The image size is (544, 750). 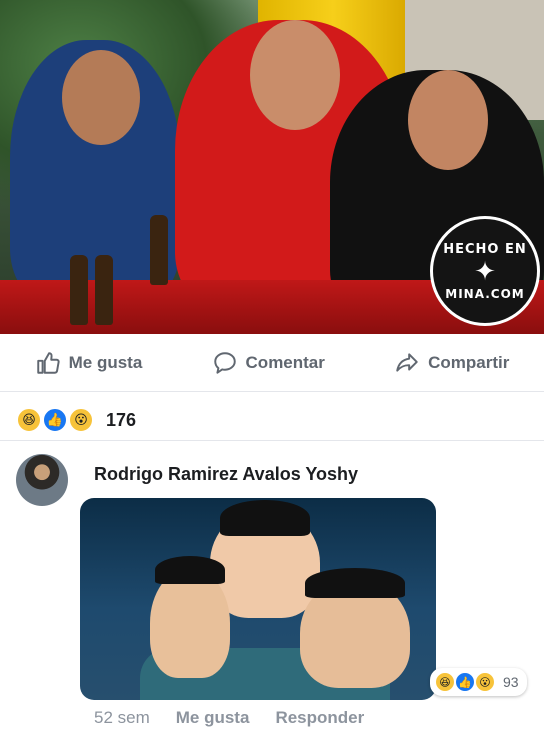 I want to click on watermark-badge: HECHO EN ✦ MINA.COM, so click(x=485, y=271).